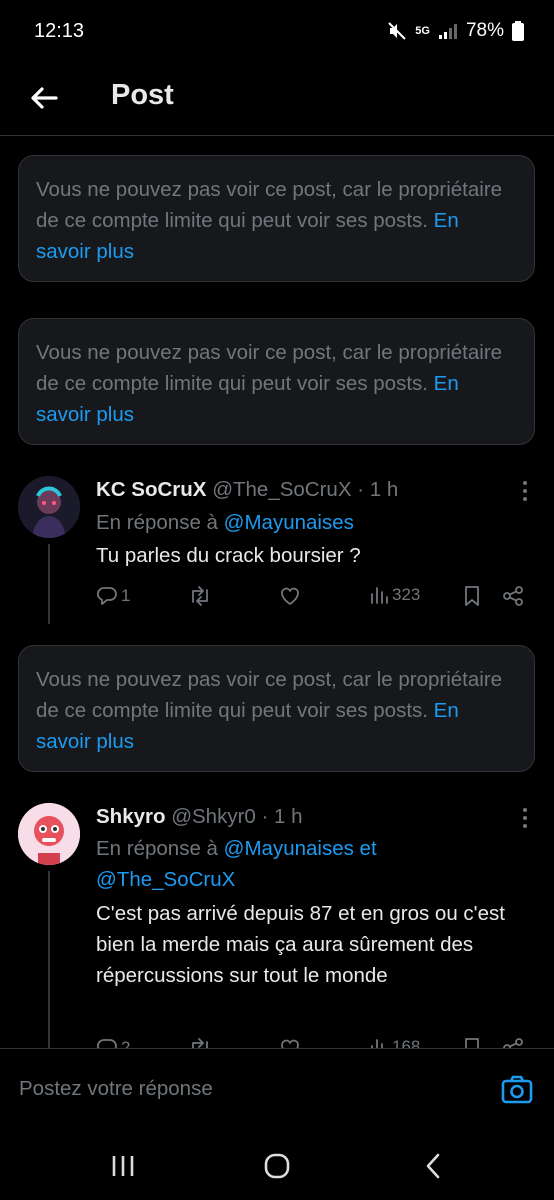  I want to click on back-icon, so click(433, 1166).